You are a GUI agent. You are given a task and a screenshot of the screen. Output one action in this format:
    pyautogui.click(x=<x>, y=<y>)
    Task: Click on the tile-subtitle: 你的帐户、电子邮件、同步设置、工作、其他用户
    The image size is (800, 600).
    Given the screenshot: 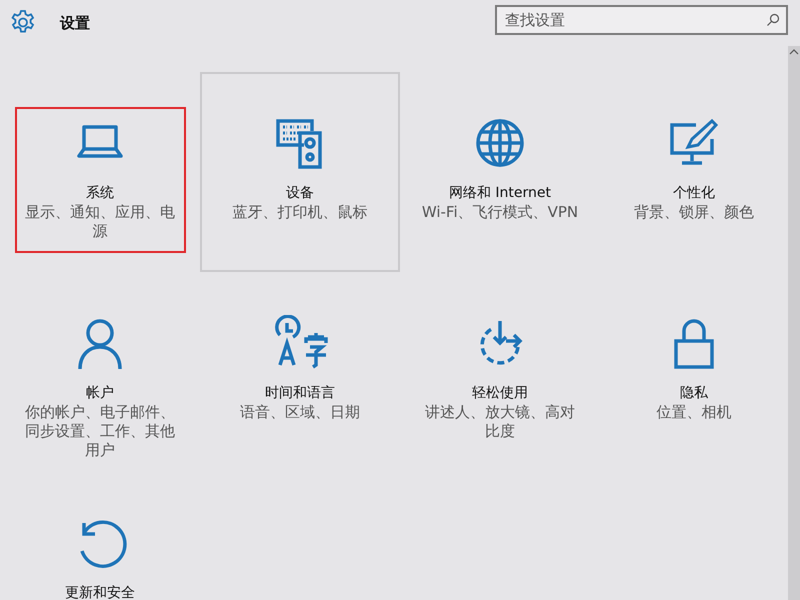 What is the action you would take?
    pyautogui.click(x=100, y=431)
    